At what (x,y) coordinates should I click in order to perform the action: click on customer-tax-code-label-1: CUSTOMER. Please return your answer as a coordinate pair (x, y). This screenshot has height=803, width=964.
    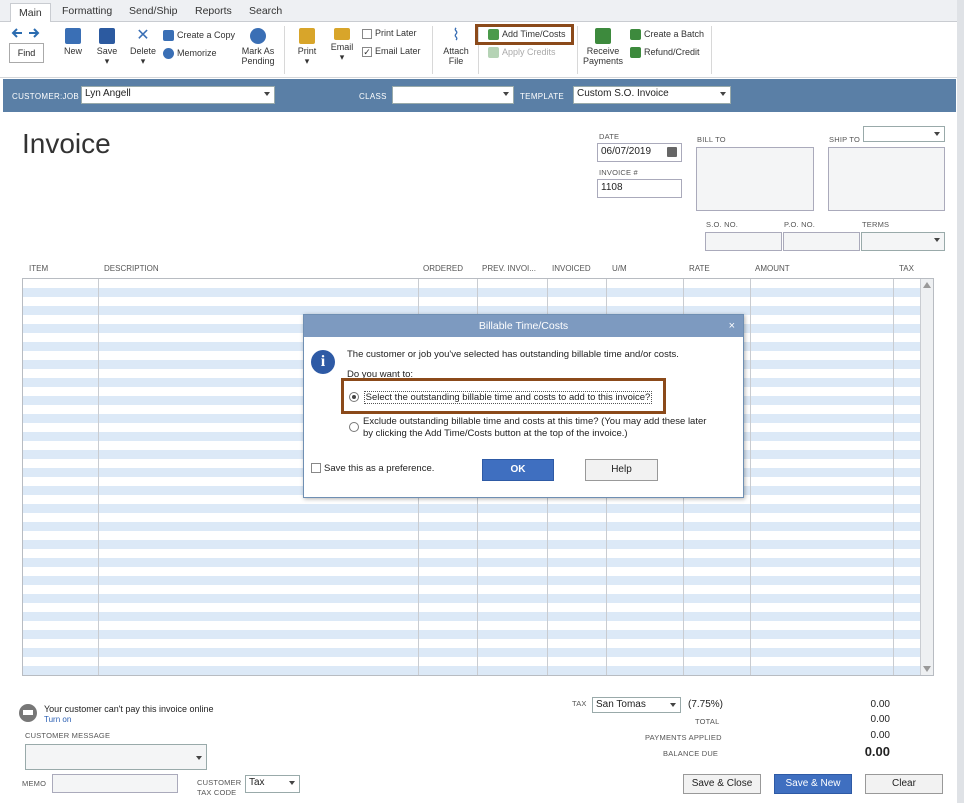
    Looking at the image, I should click on (219, 782).